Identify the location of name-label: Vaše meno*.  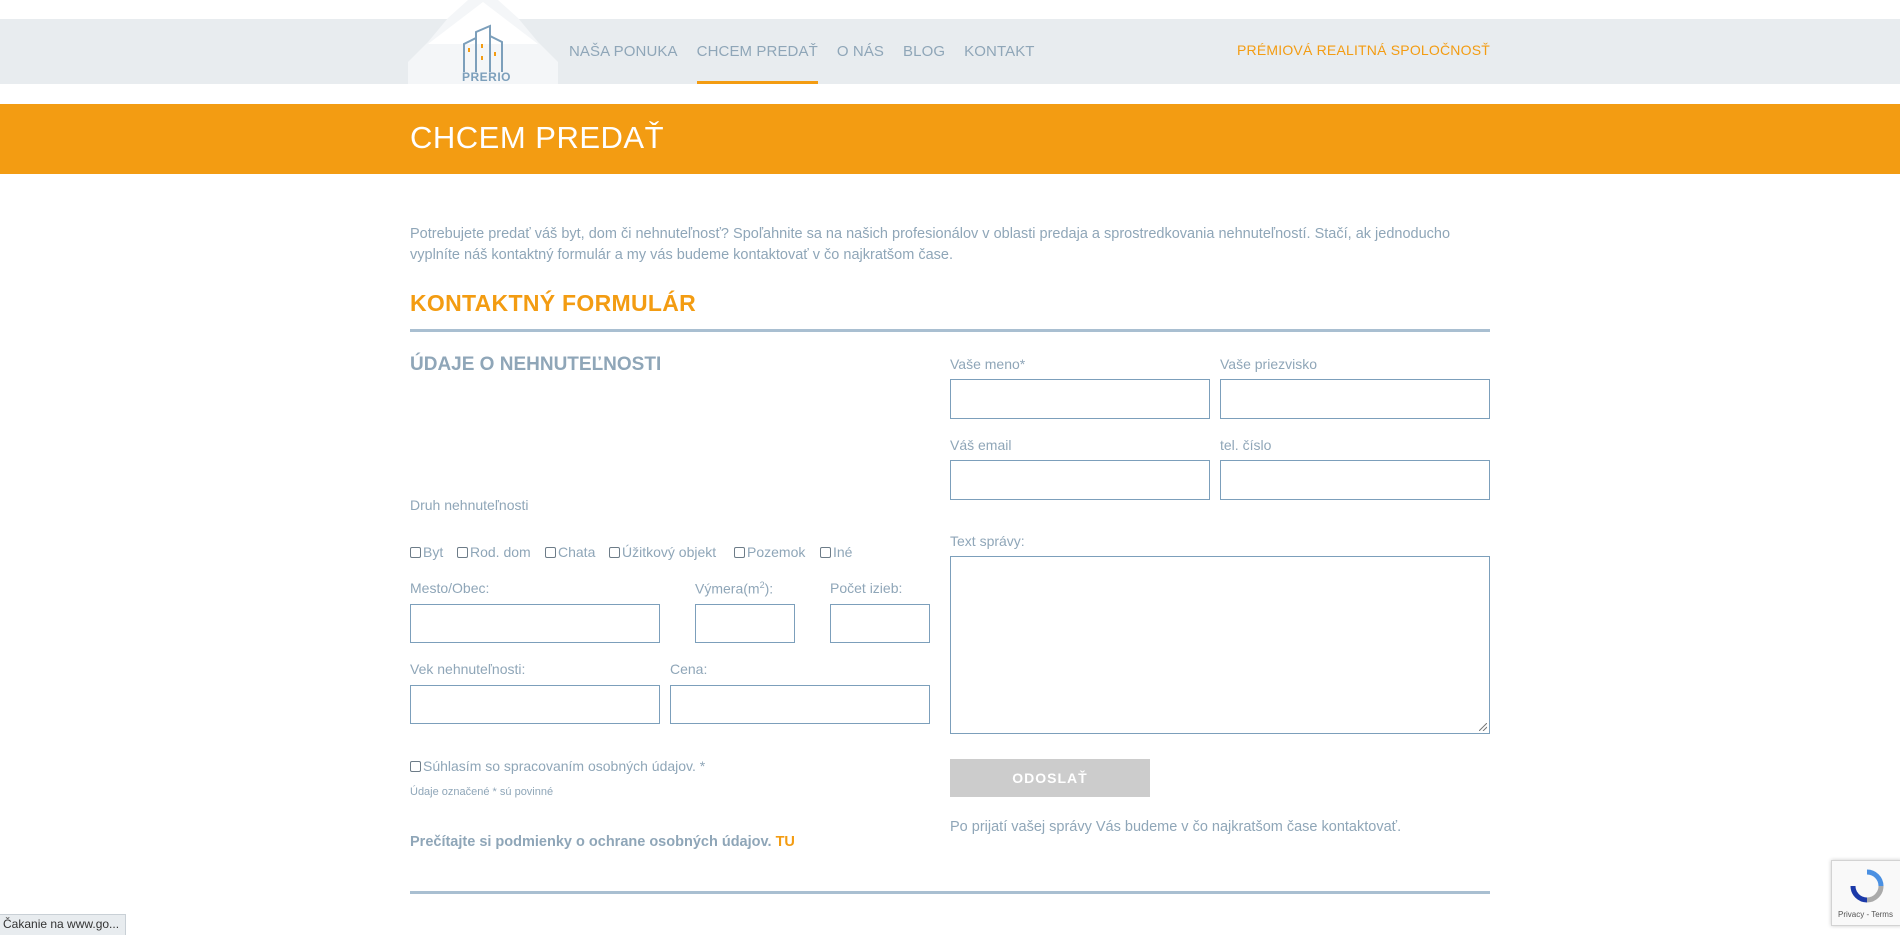
(988, 364).